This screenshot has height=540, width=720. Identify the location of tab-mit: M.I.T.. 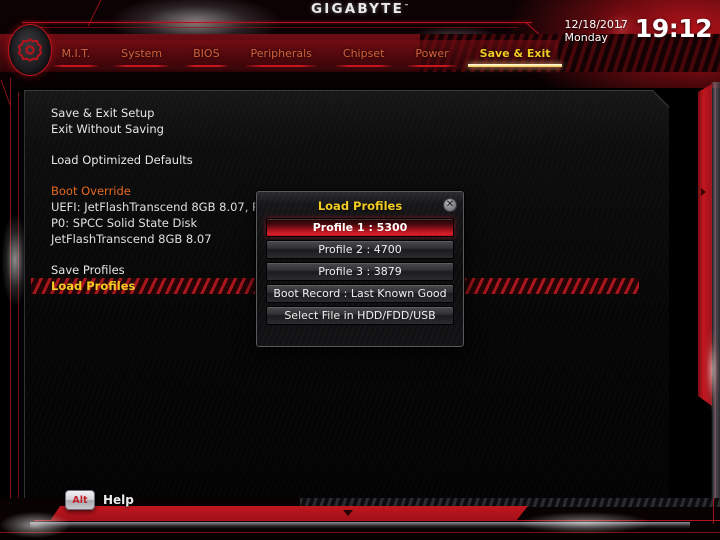
(76, 56).